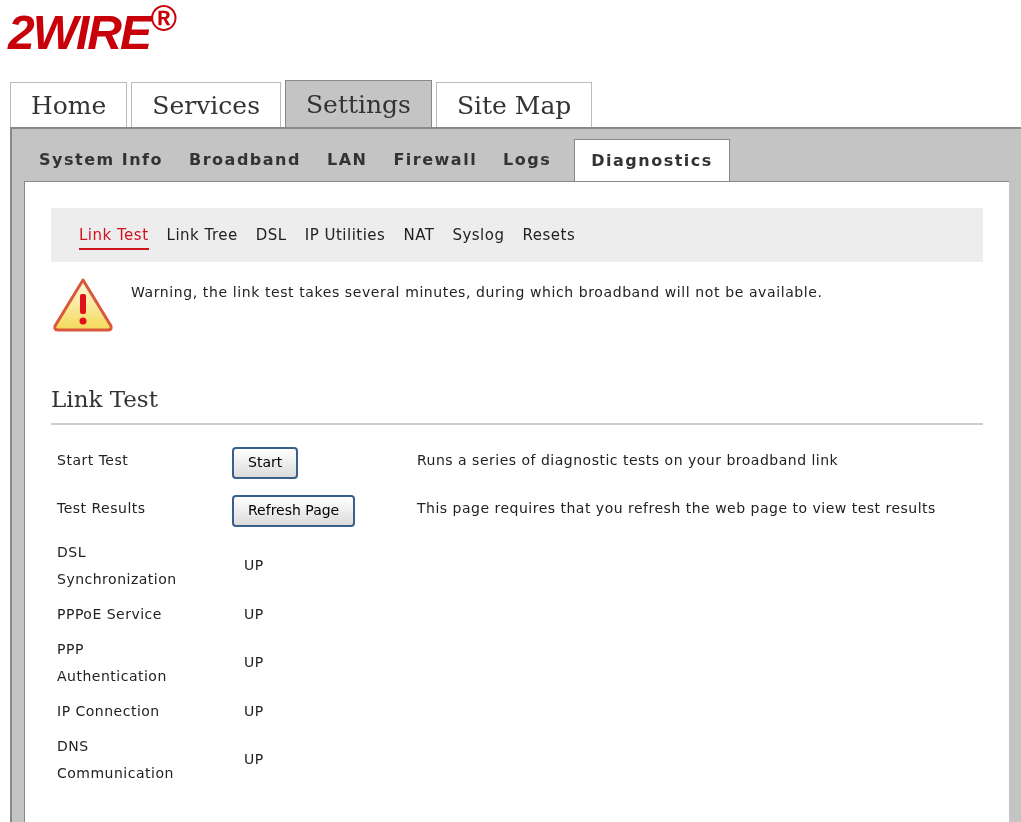  I want to click on action-button: Refresh Page, so click(294, 510).